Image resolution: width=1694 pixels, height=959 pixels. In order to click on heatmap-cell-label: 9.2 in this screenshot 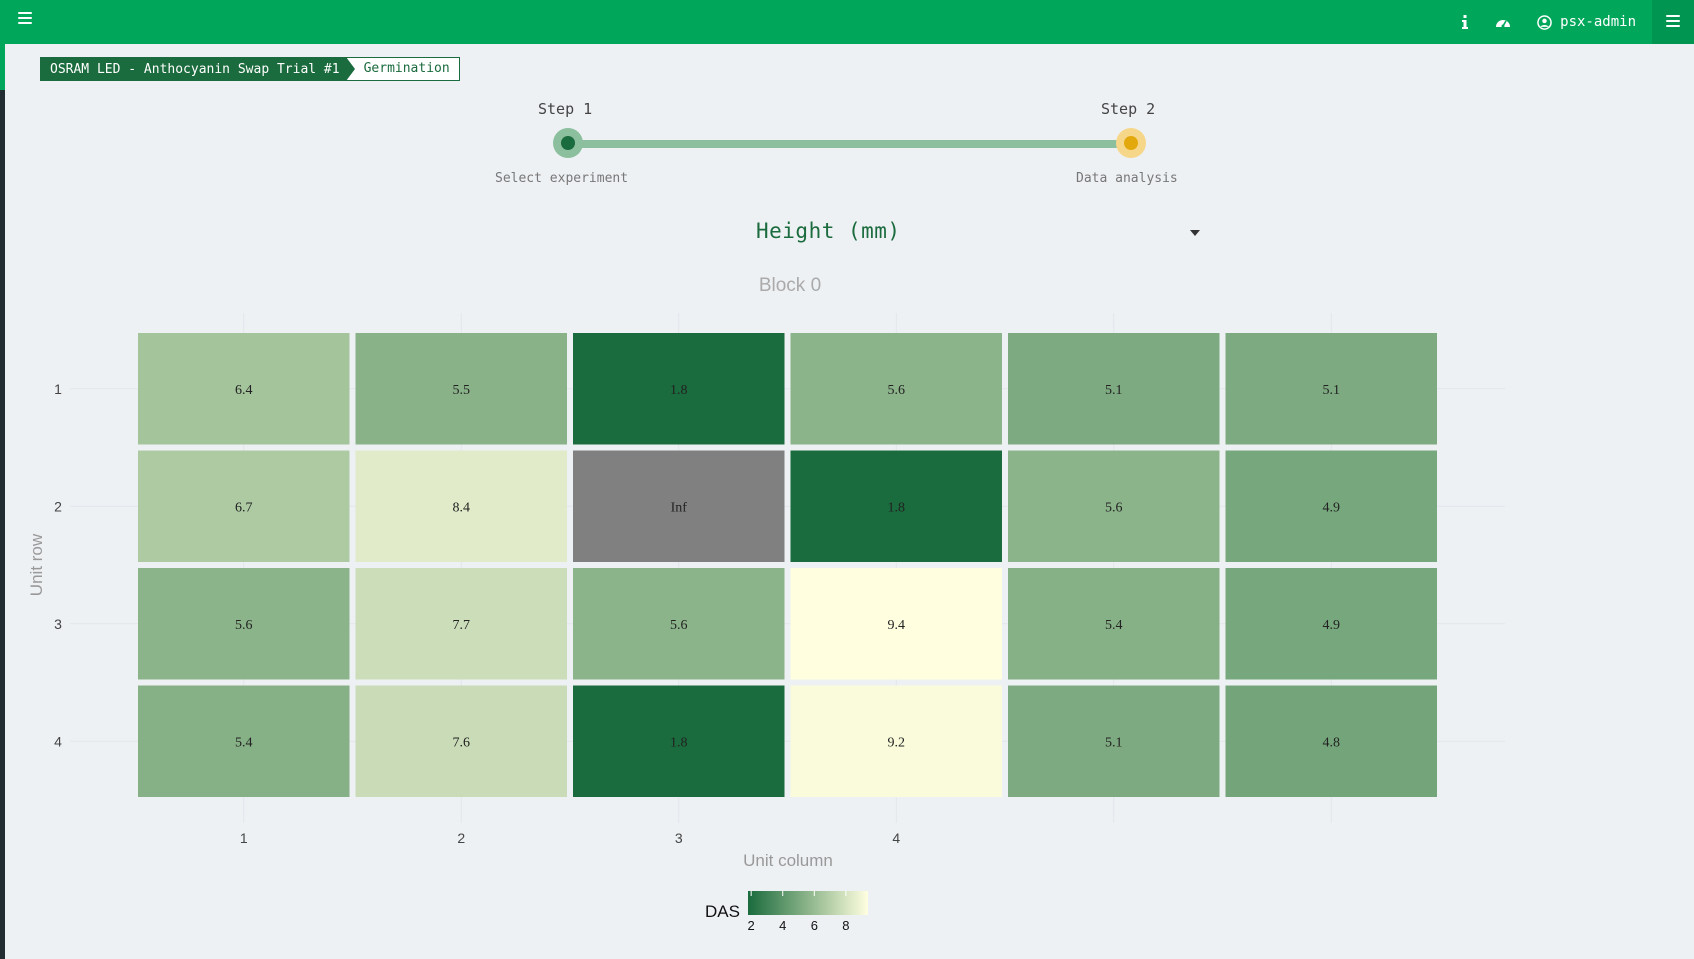, I will do `click(897, 742)`.